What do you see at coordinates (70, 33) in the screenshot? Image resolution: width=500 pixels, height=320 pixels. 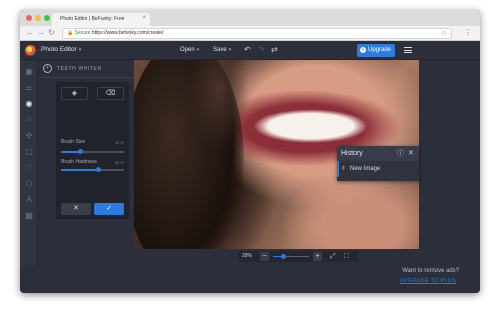 I see `lock-icon: 🔒` at bounding box center [70, 33].